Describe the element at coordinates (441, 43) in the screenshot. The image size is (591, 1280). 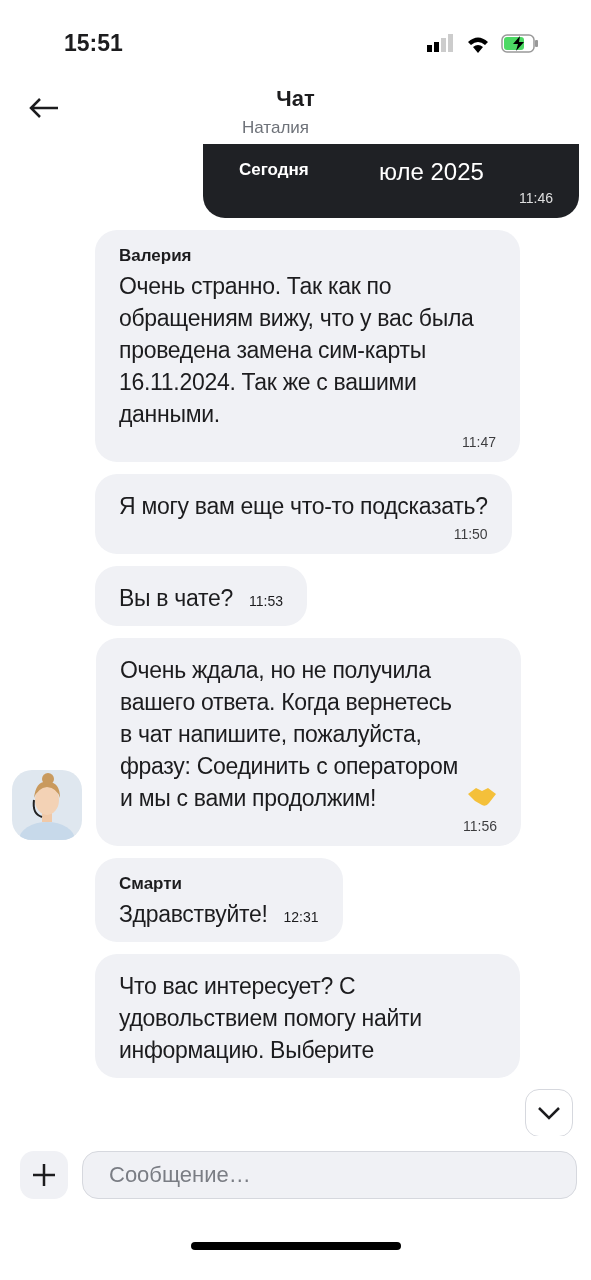
I see `signal-icon` at that location.